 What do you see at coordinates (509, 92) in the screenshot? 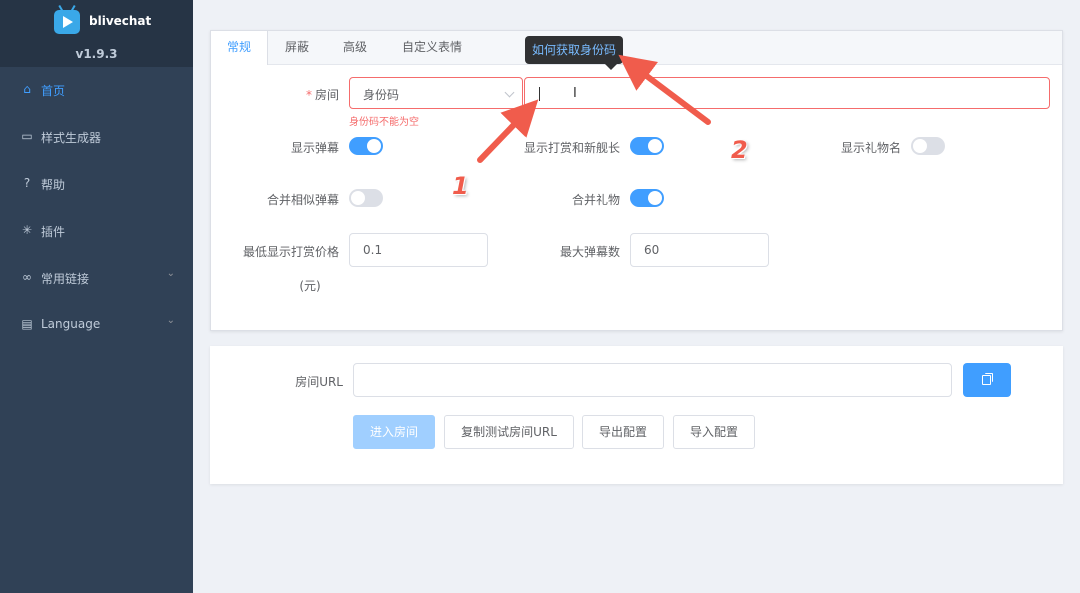
I see `chevron-down-icon` at bounding box center [509, 92].